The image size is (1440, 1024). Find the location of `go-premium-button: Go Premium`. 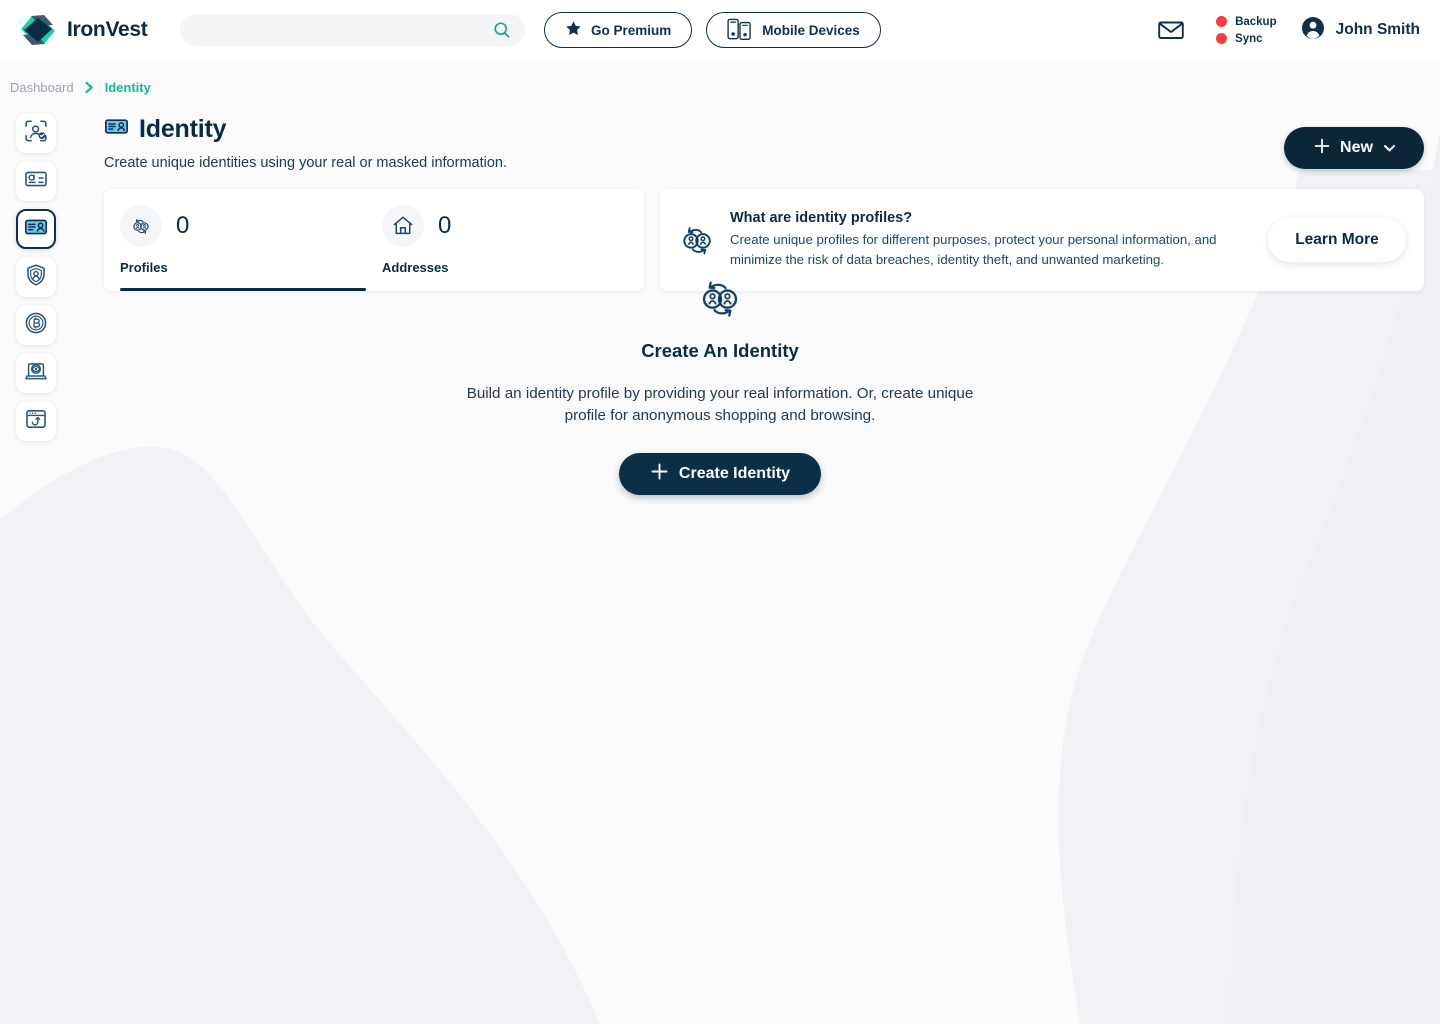

go-premium-button: Go Premium is located at coordinates (618, 30).